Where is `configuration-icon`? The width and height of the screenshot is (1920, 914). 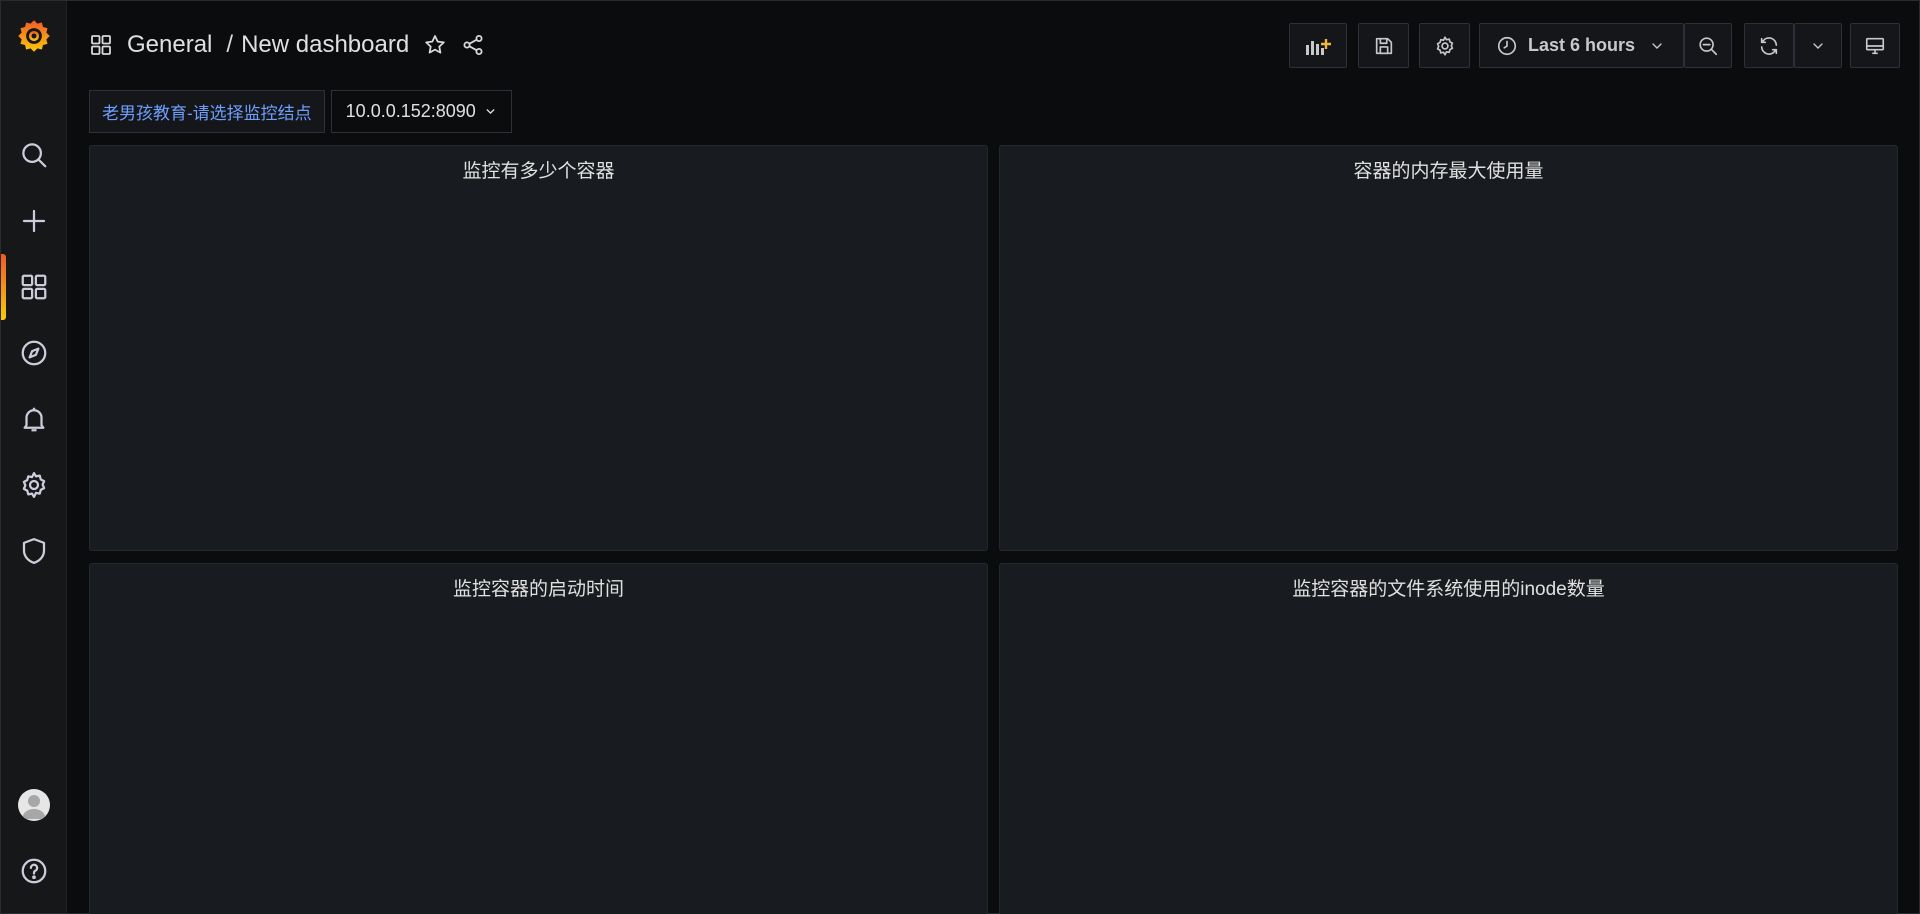 configuration-icon is located at coordinates (34, 485).